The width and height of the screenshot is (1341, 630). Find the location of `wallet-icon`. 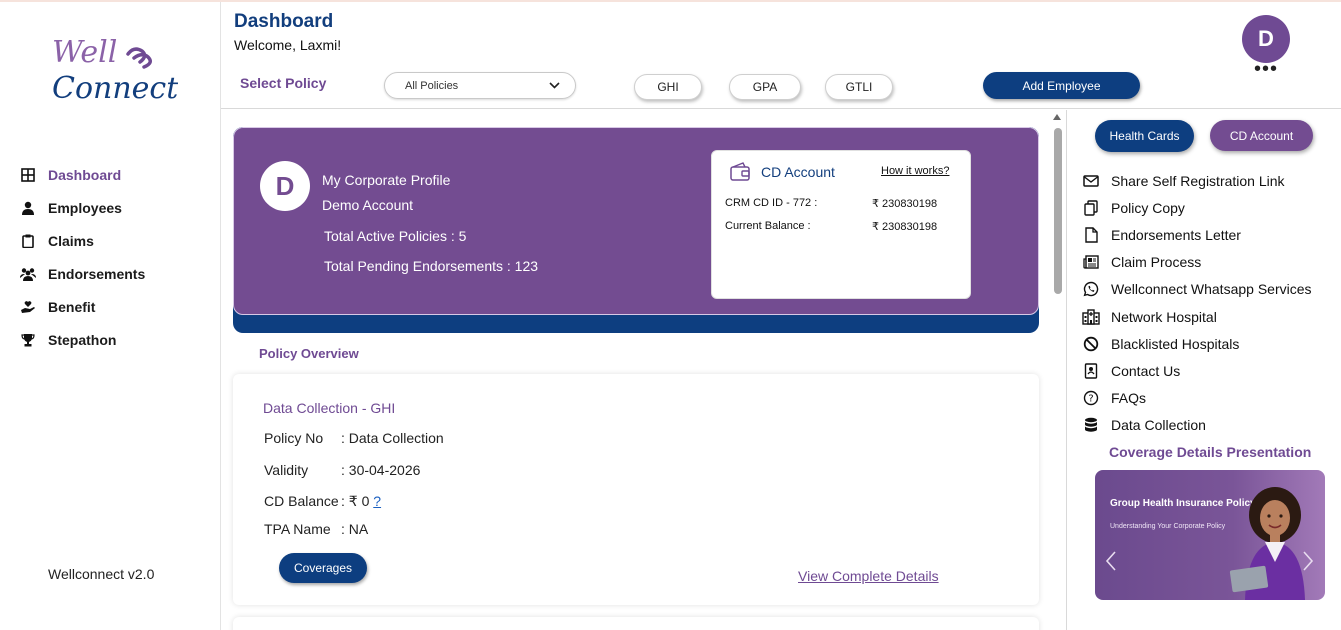

wallet-icon is located at coordinates (740, 173).